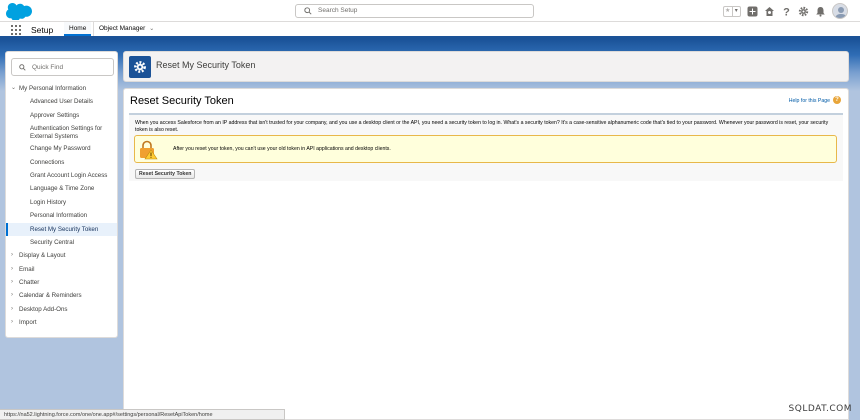 Image resolution: width=860 pixels, height=420 pixels. I want to click on sidebar-item-email: › Email, so click(61, 269).